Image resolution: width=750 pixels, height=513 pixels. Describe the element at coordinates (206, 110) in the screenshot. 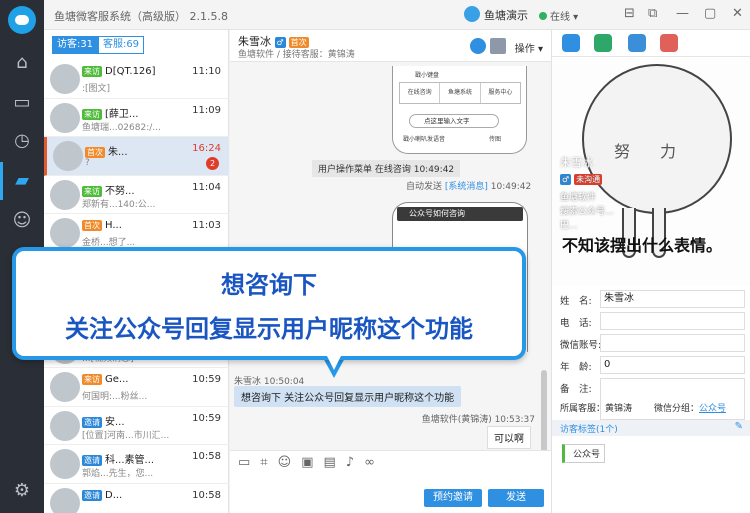

I see `list-item-time: 11:09` at that location.